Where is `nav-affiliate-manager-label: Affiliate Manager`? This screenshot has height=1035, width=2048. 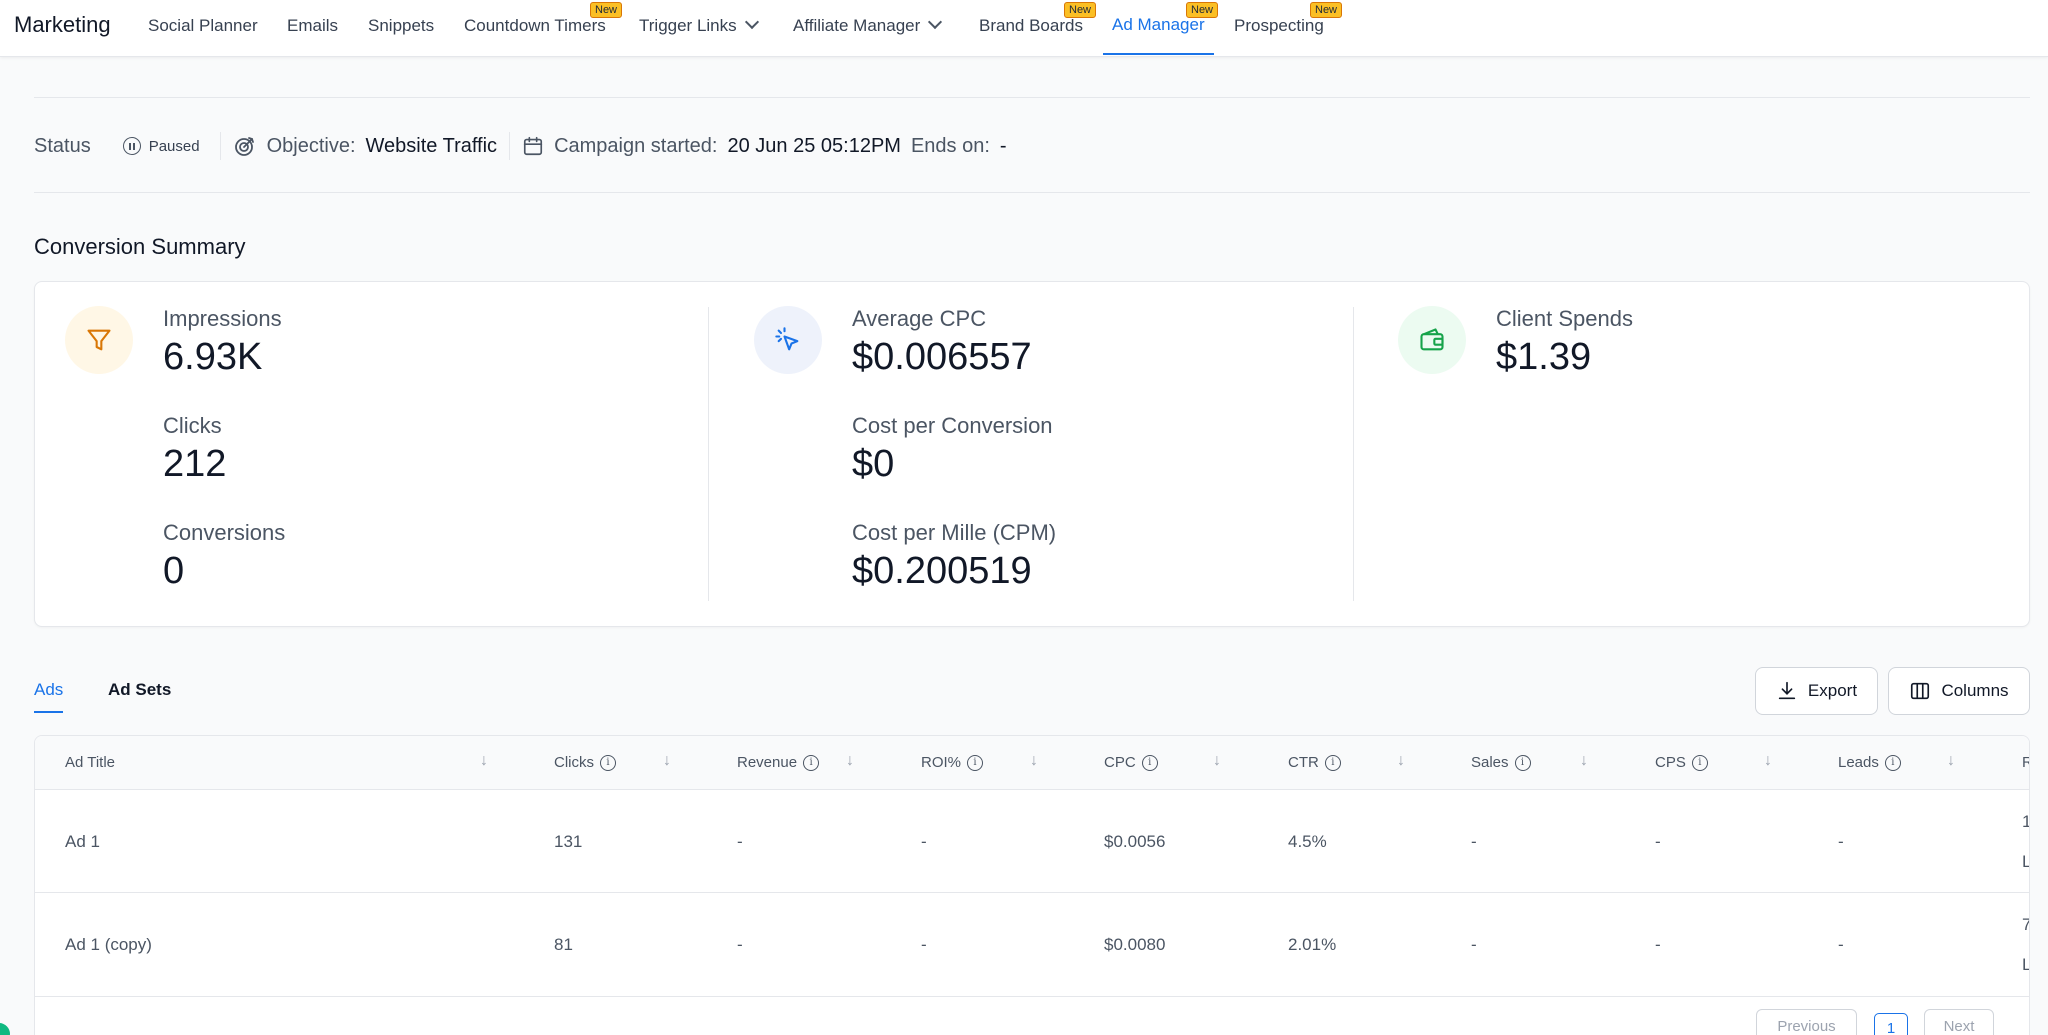
nav-affiliate-manager-label: Affiliate Manager is located at coordinates (857, 25).